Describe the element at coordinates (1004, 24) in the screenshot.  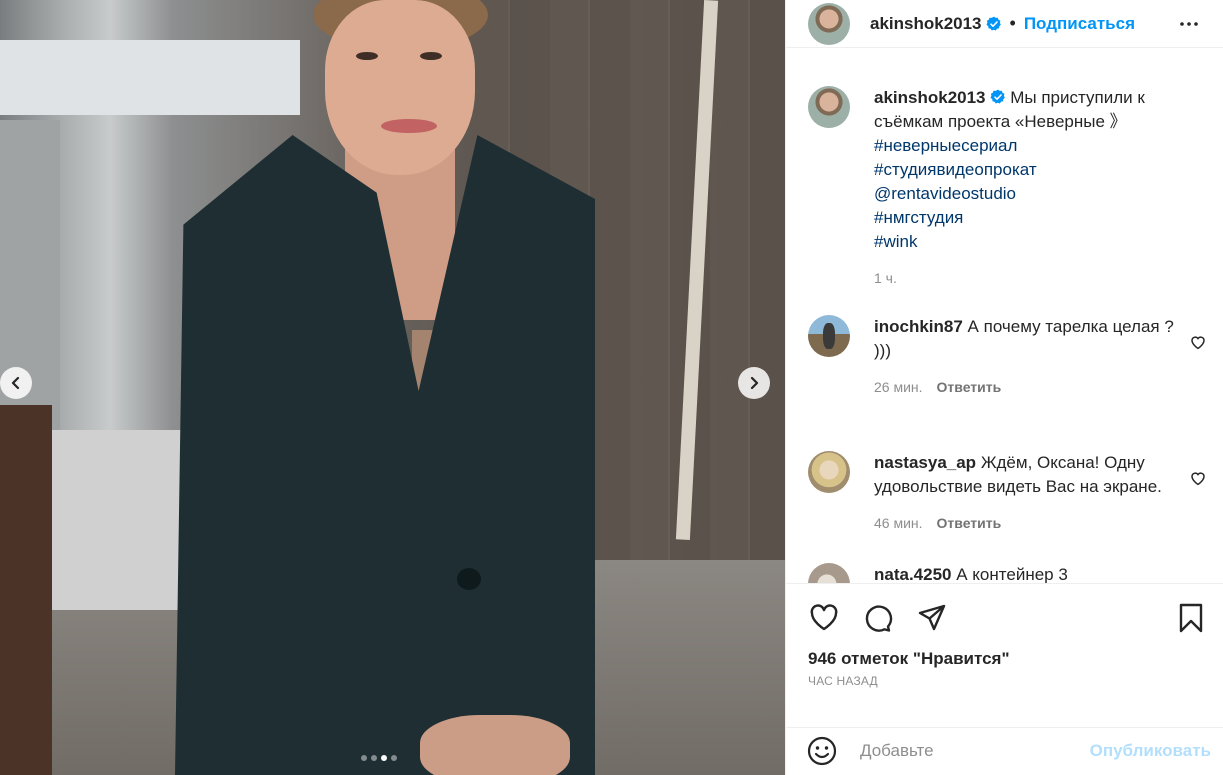
I see `post-header: akinshok2013 • Подписаться` at that location.